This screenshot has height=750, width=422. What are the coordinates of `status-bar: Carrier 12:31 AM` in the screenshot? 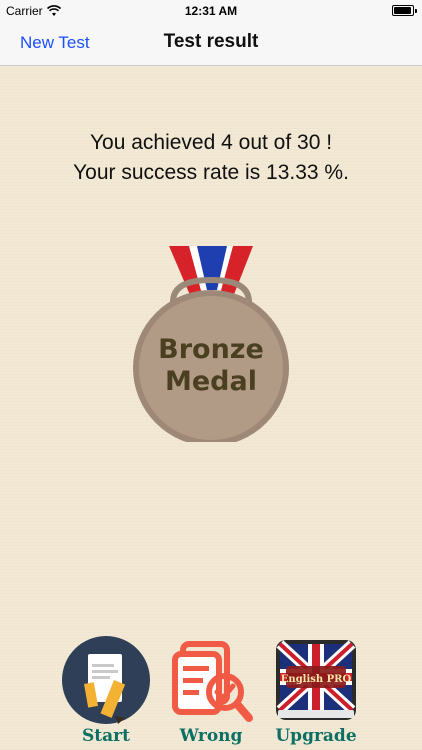 It's located at (211, 11).